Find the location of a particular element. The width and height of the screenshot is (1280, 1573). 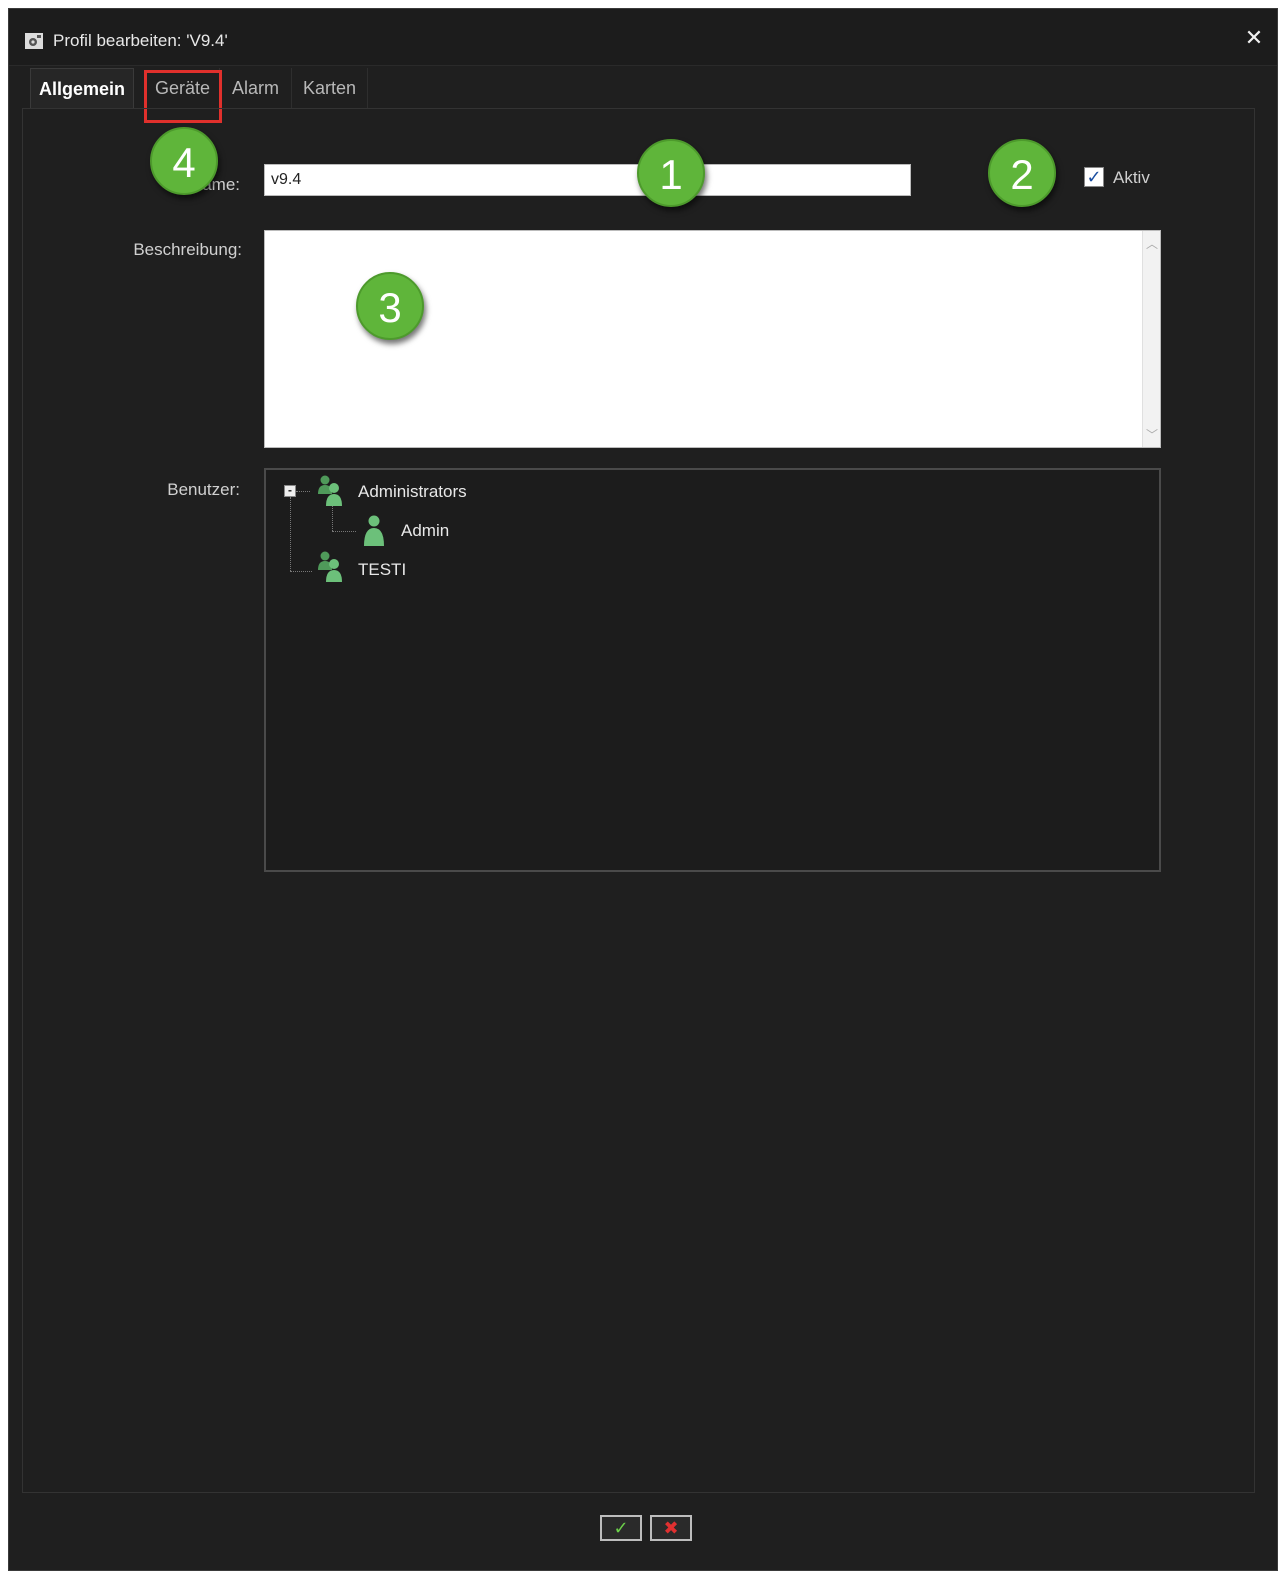

close-button: ✕ is located at coordinates (1254, 38).